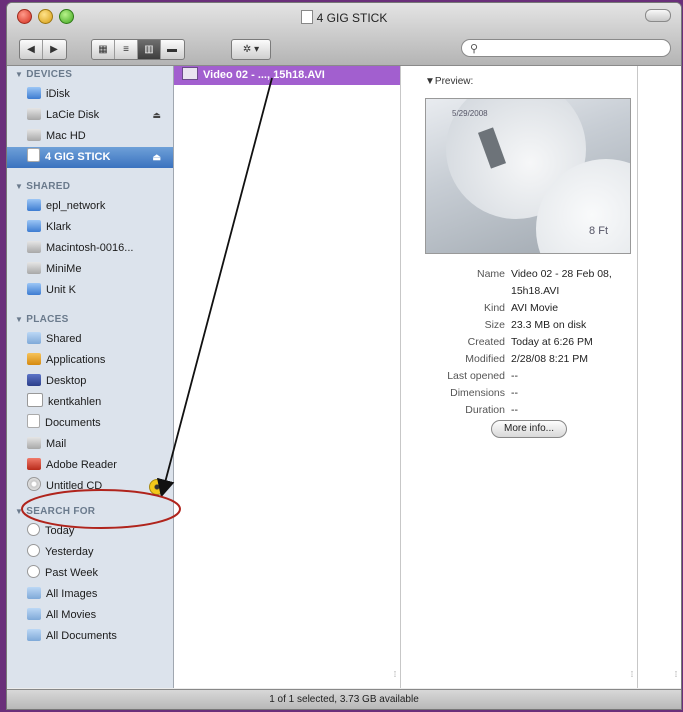 The image size is (683, 712). I want to click on info-row-kind: Kind AVI Movie, so click(521, 308).